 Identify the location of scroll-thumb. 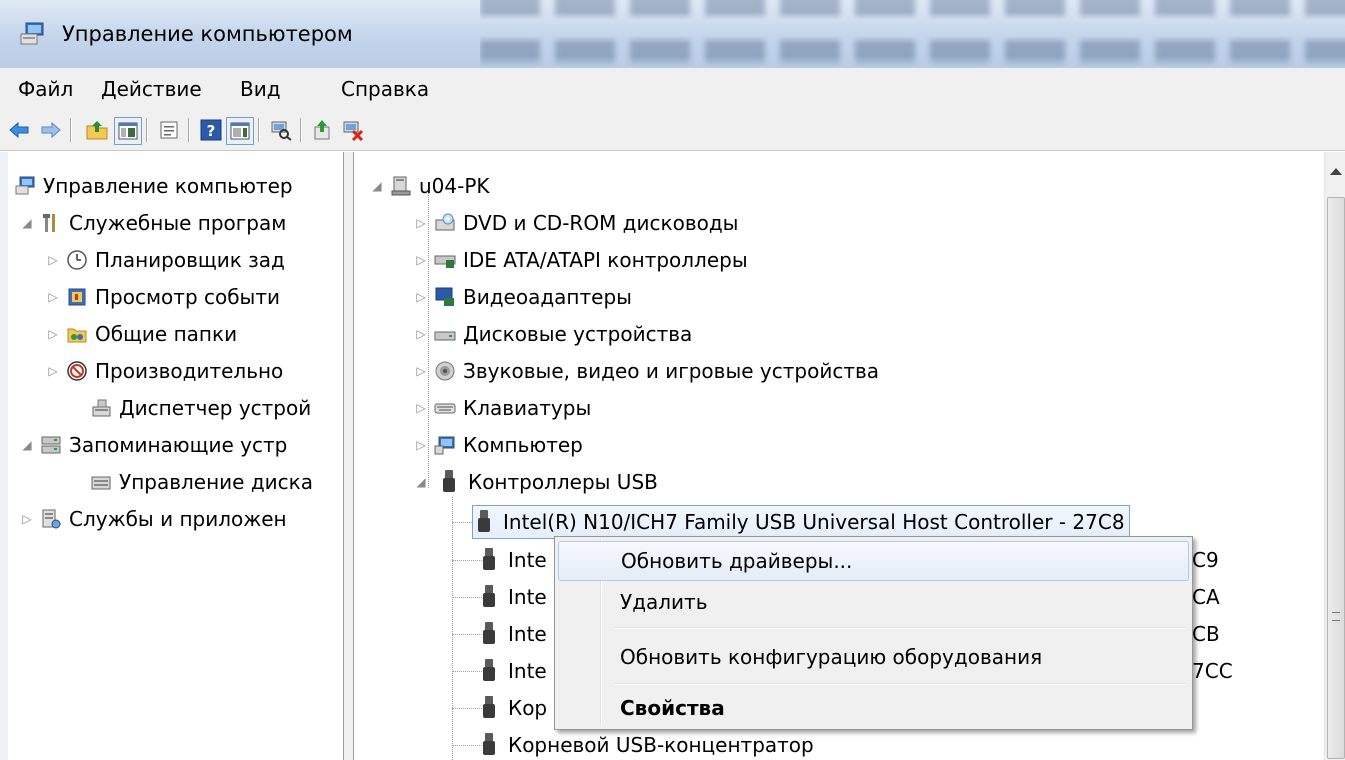
(1336, 478).